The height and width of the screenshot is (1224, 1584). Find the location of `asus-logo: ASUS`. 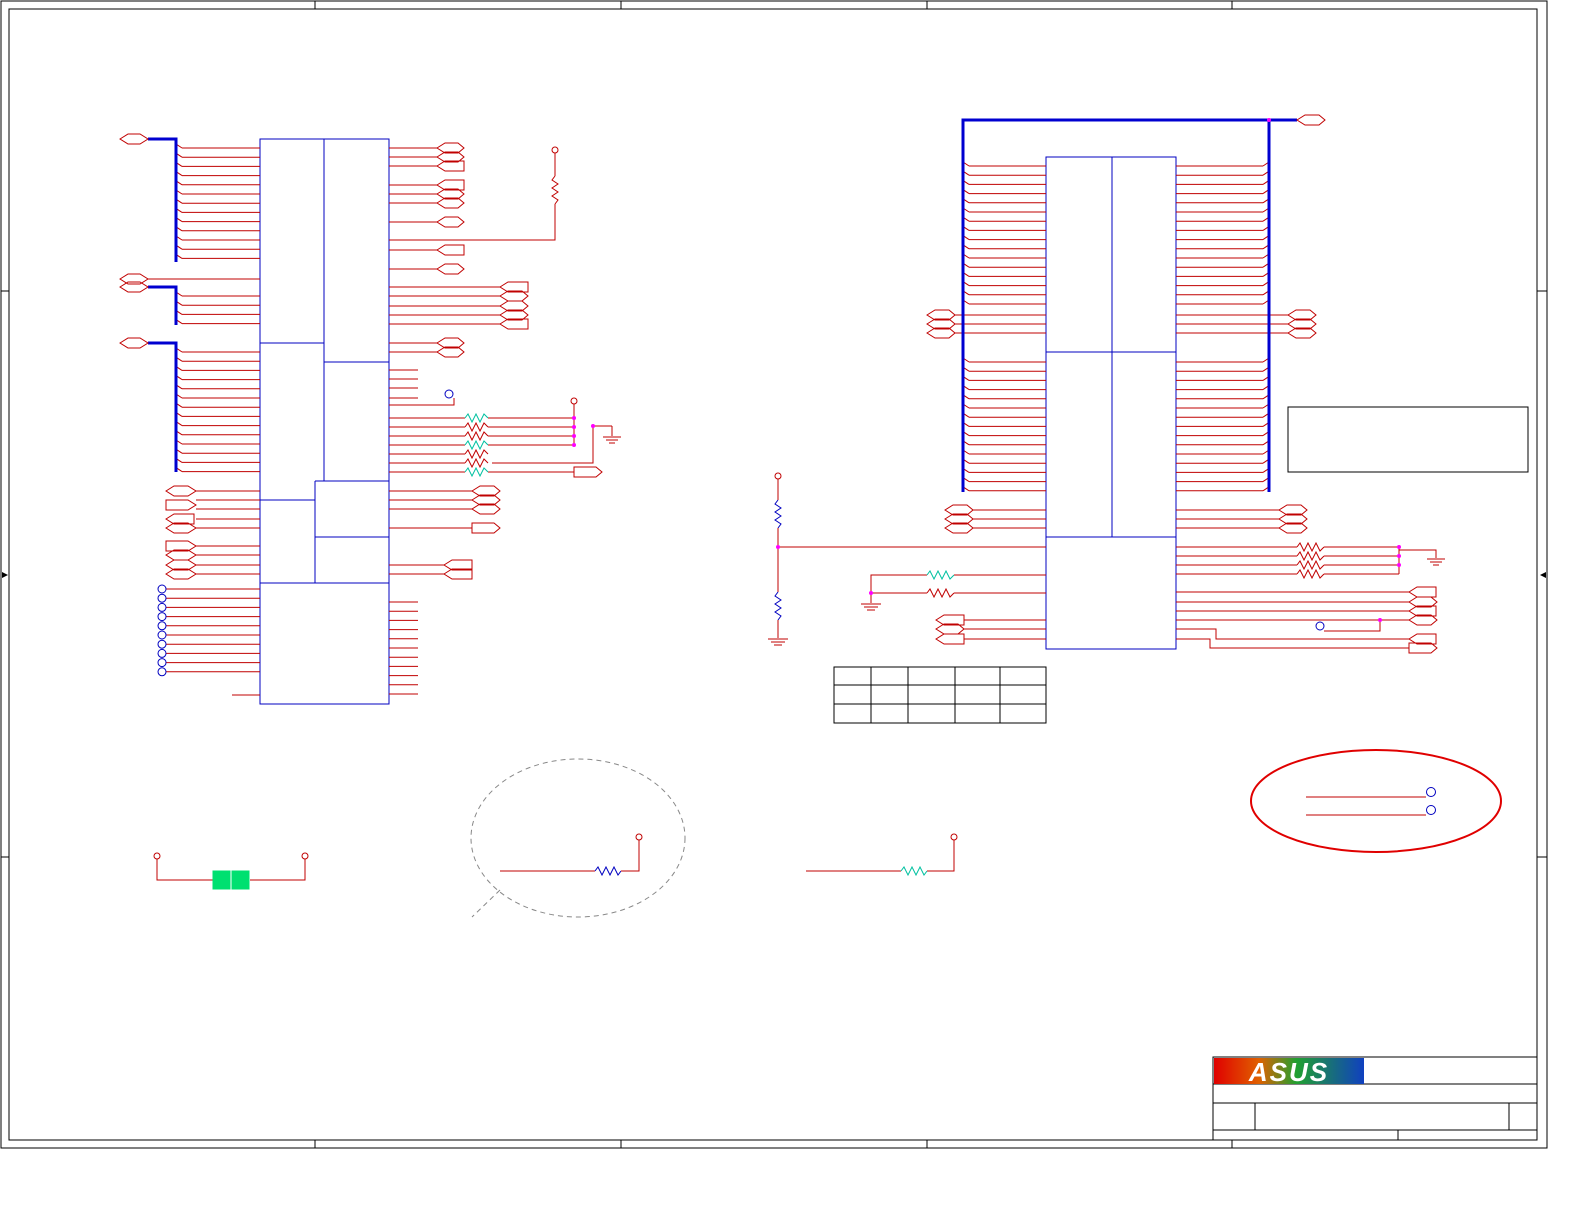

asus-logo: ASUS is located at coordinates (1289, 1072).